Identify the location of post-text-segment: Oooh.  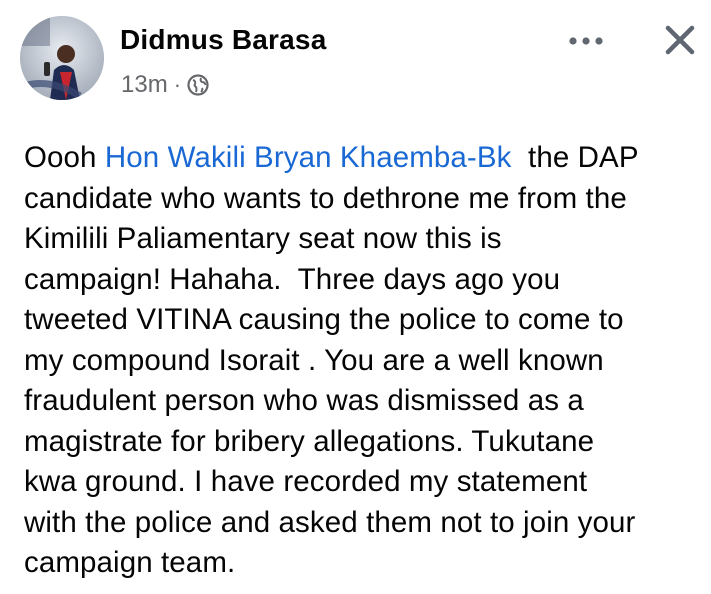
(64, 157).